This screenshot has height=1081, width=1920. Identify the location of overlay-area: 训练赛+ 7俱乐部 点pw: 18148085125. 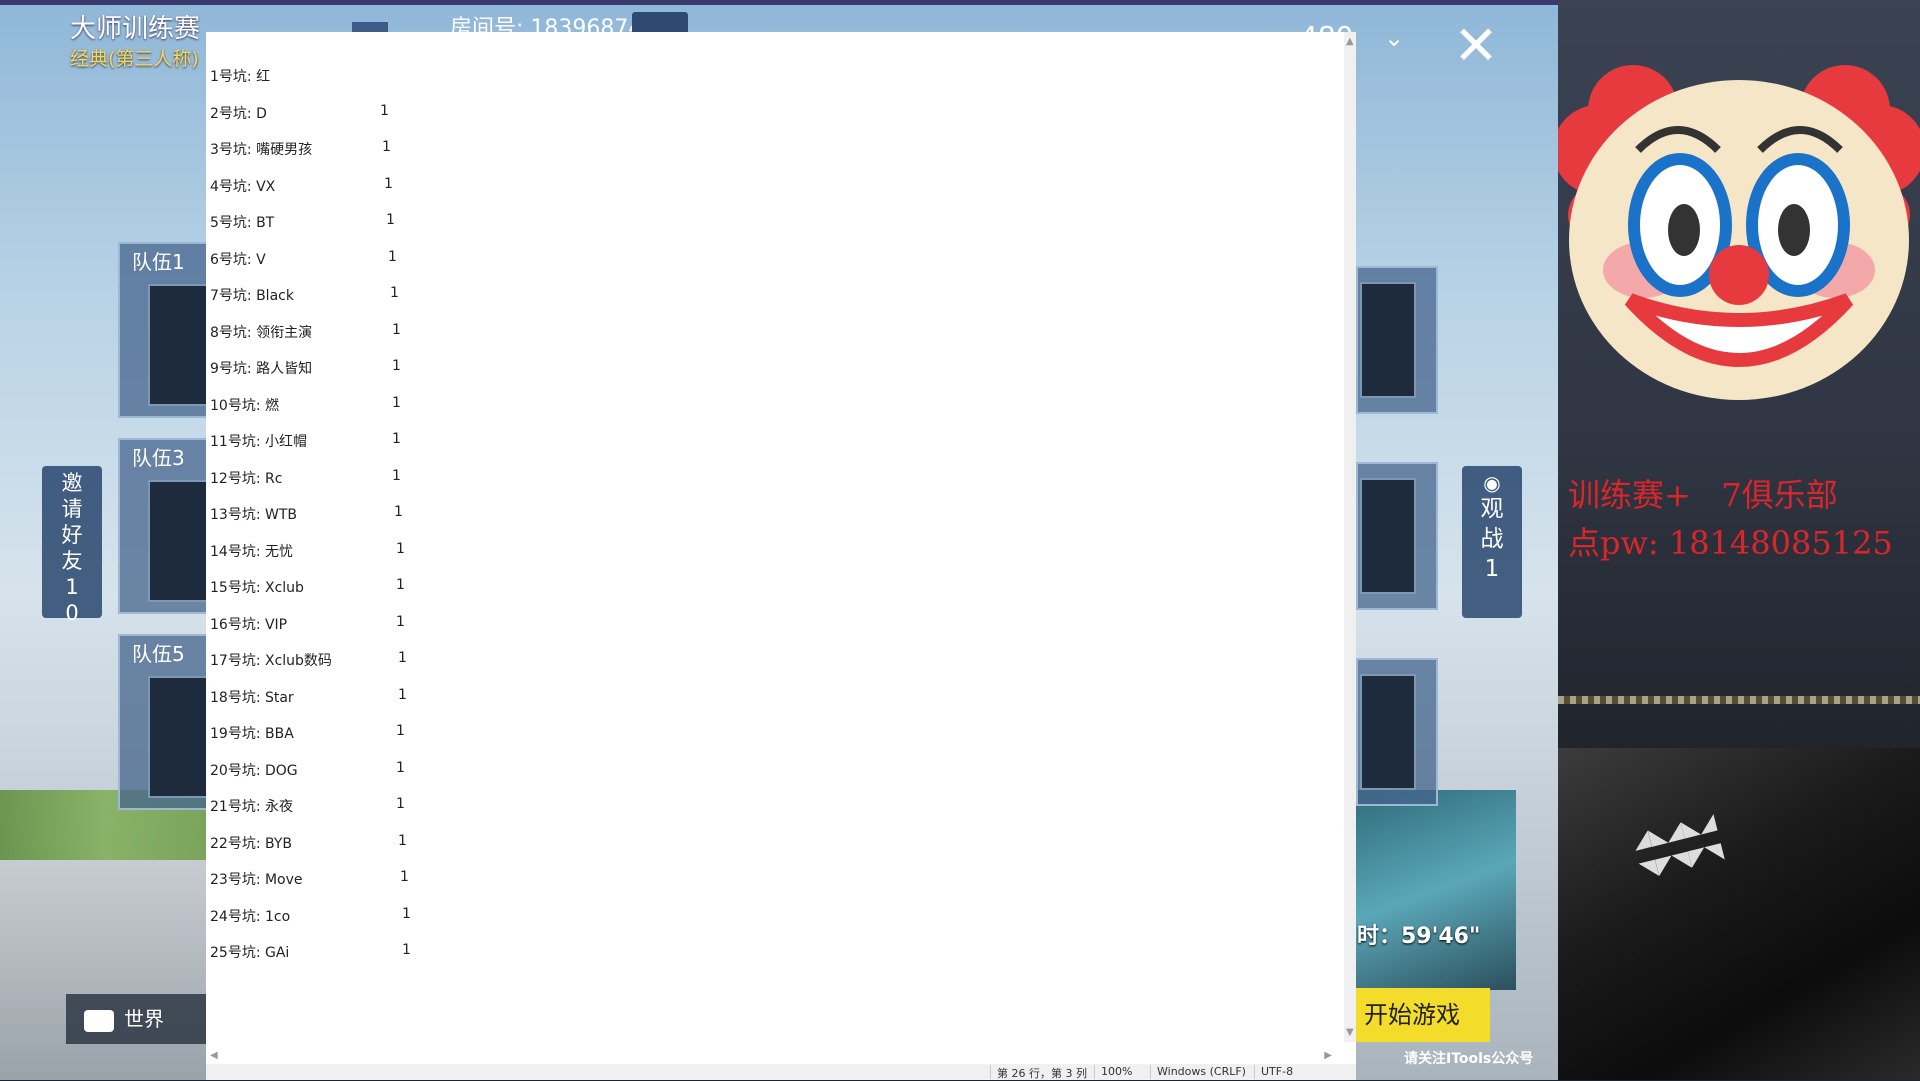
(1736, 374).